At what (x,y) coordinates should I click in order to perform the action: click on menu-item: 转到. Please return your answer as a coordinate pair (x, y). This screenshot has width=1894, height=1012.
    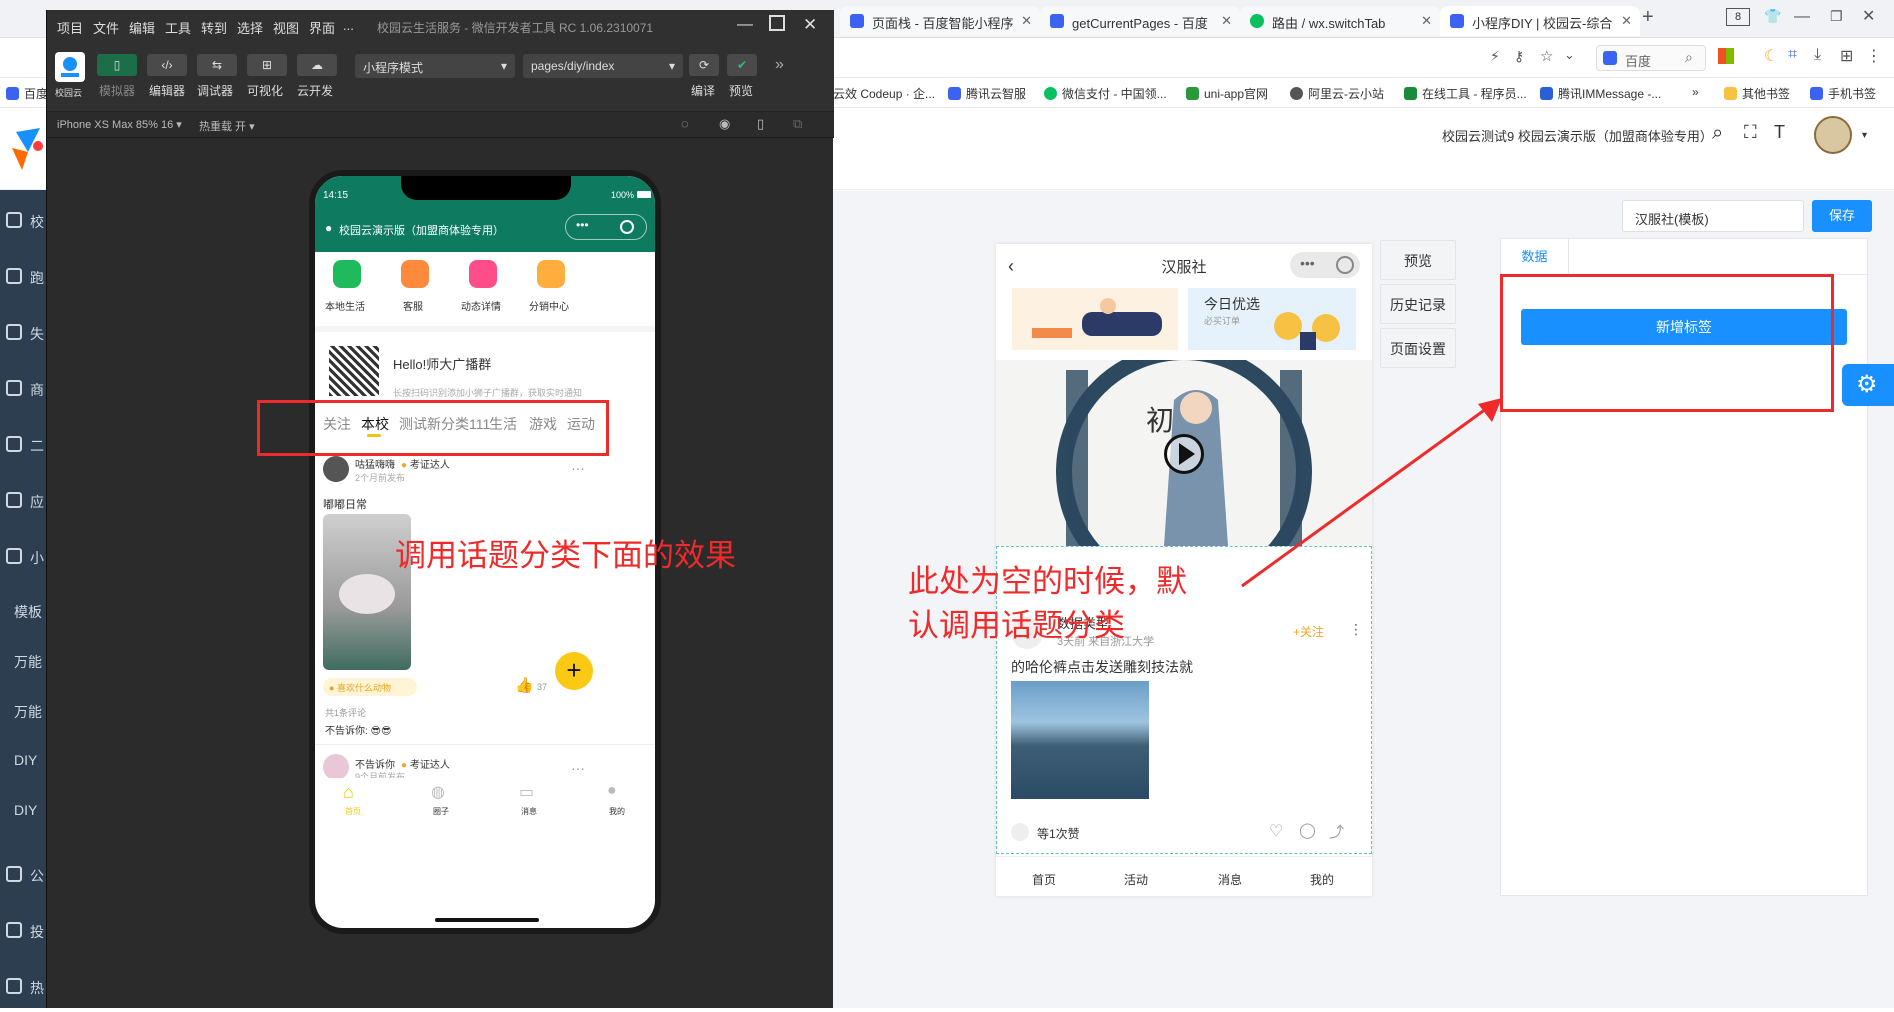
    Looking at the image, I should click on (214, 27).